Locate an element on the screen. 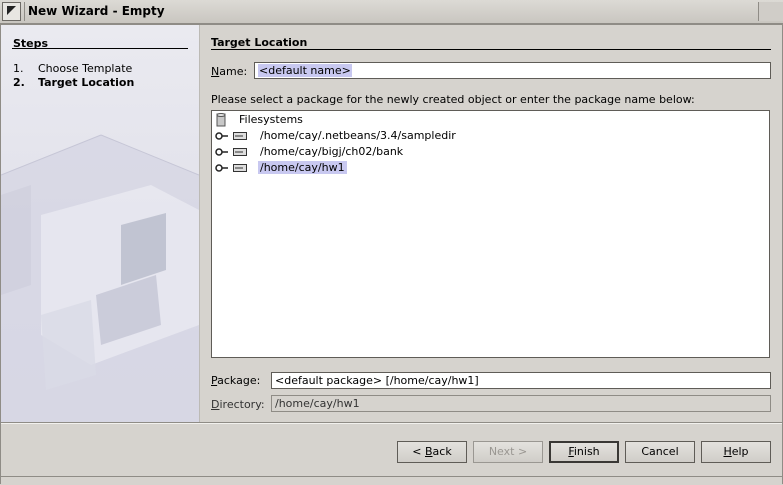 This screenshot has height=485, width=783. button-bar-divider-highlight is located at coordinates (391, 423).